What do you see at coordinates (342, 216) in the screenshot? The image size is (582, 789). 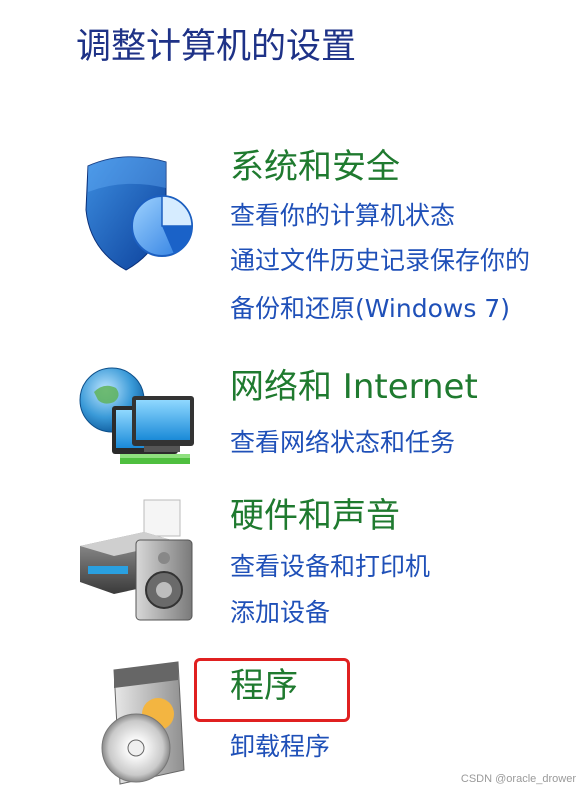 I see `link-view-computer-status: 查看你的计算机状态` at bounding box center [342, 216].